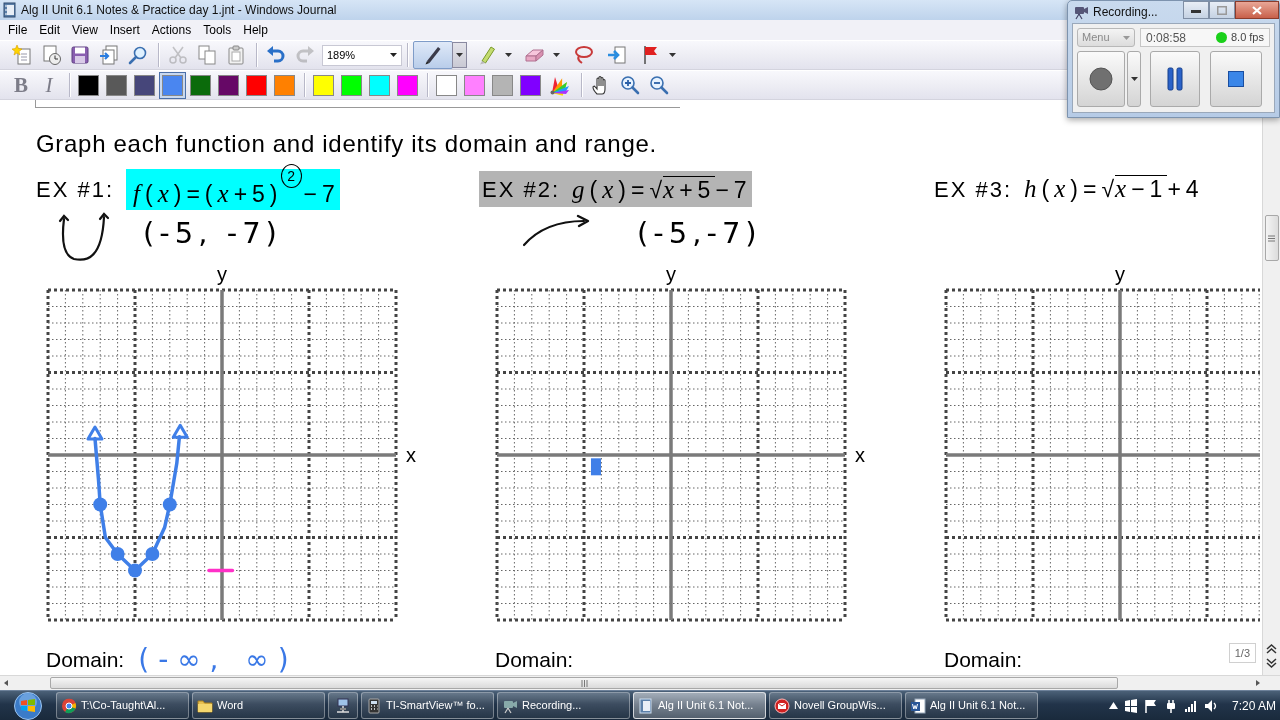  Describe the element at coordinates (18, 30) in the screenshot. I see `menu-item: File` at that location.